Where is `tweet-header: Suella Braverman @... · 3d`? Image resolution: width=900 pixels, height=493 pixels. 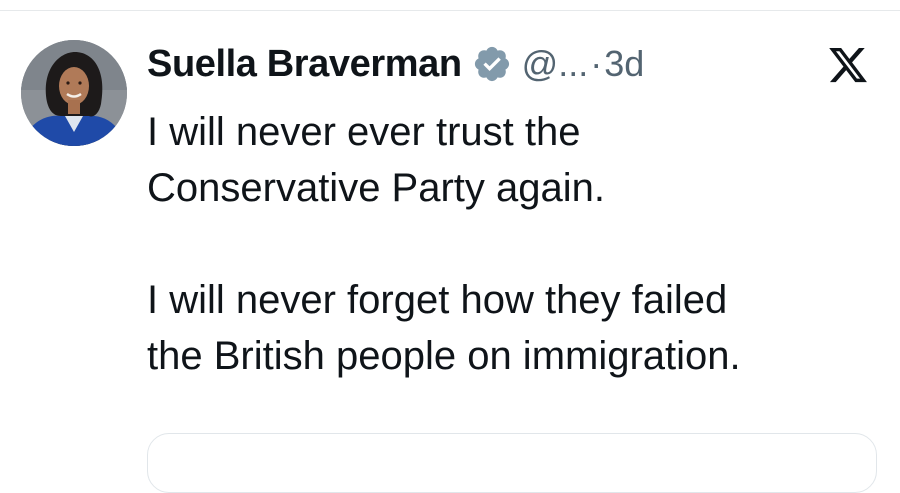 tweet-header: Suella Braverman @... · 3d is located at coordinates (395, 64).